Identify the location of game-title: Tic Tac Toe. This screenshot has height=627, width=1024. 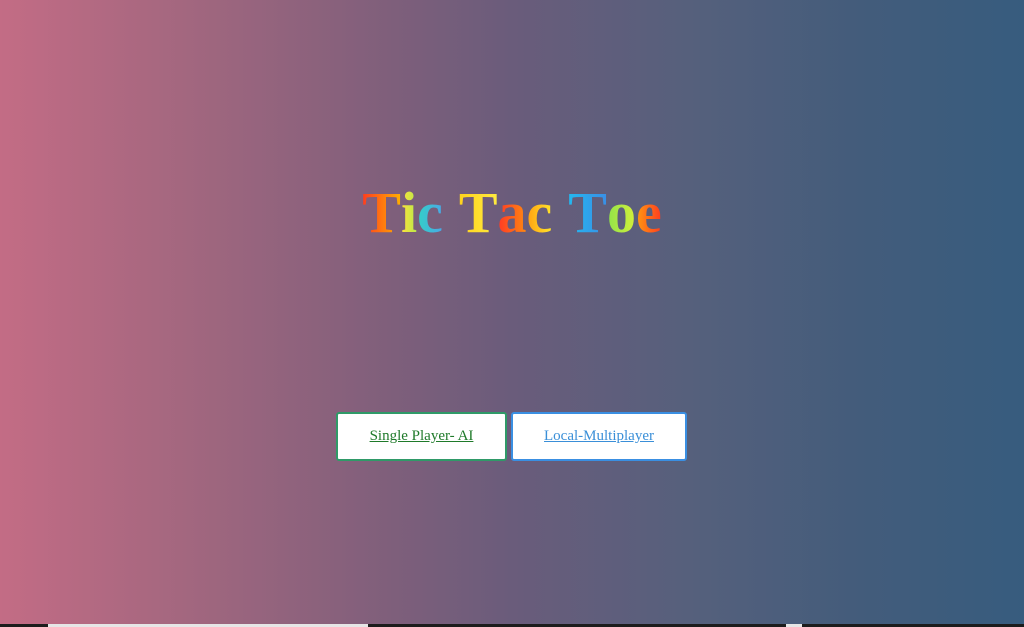
(512, 213).